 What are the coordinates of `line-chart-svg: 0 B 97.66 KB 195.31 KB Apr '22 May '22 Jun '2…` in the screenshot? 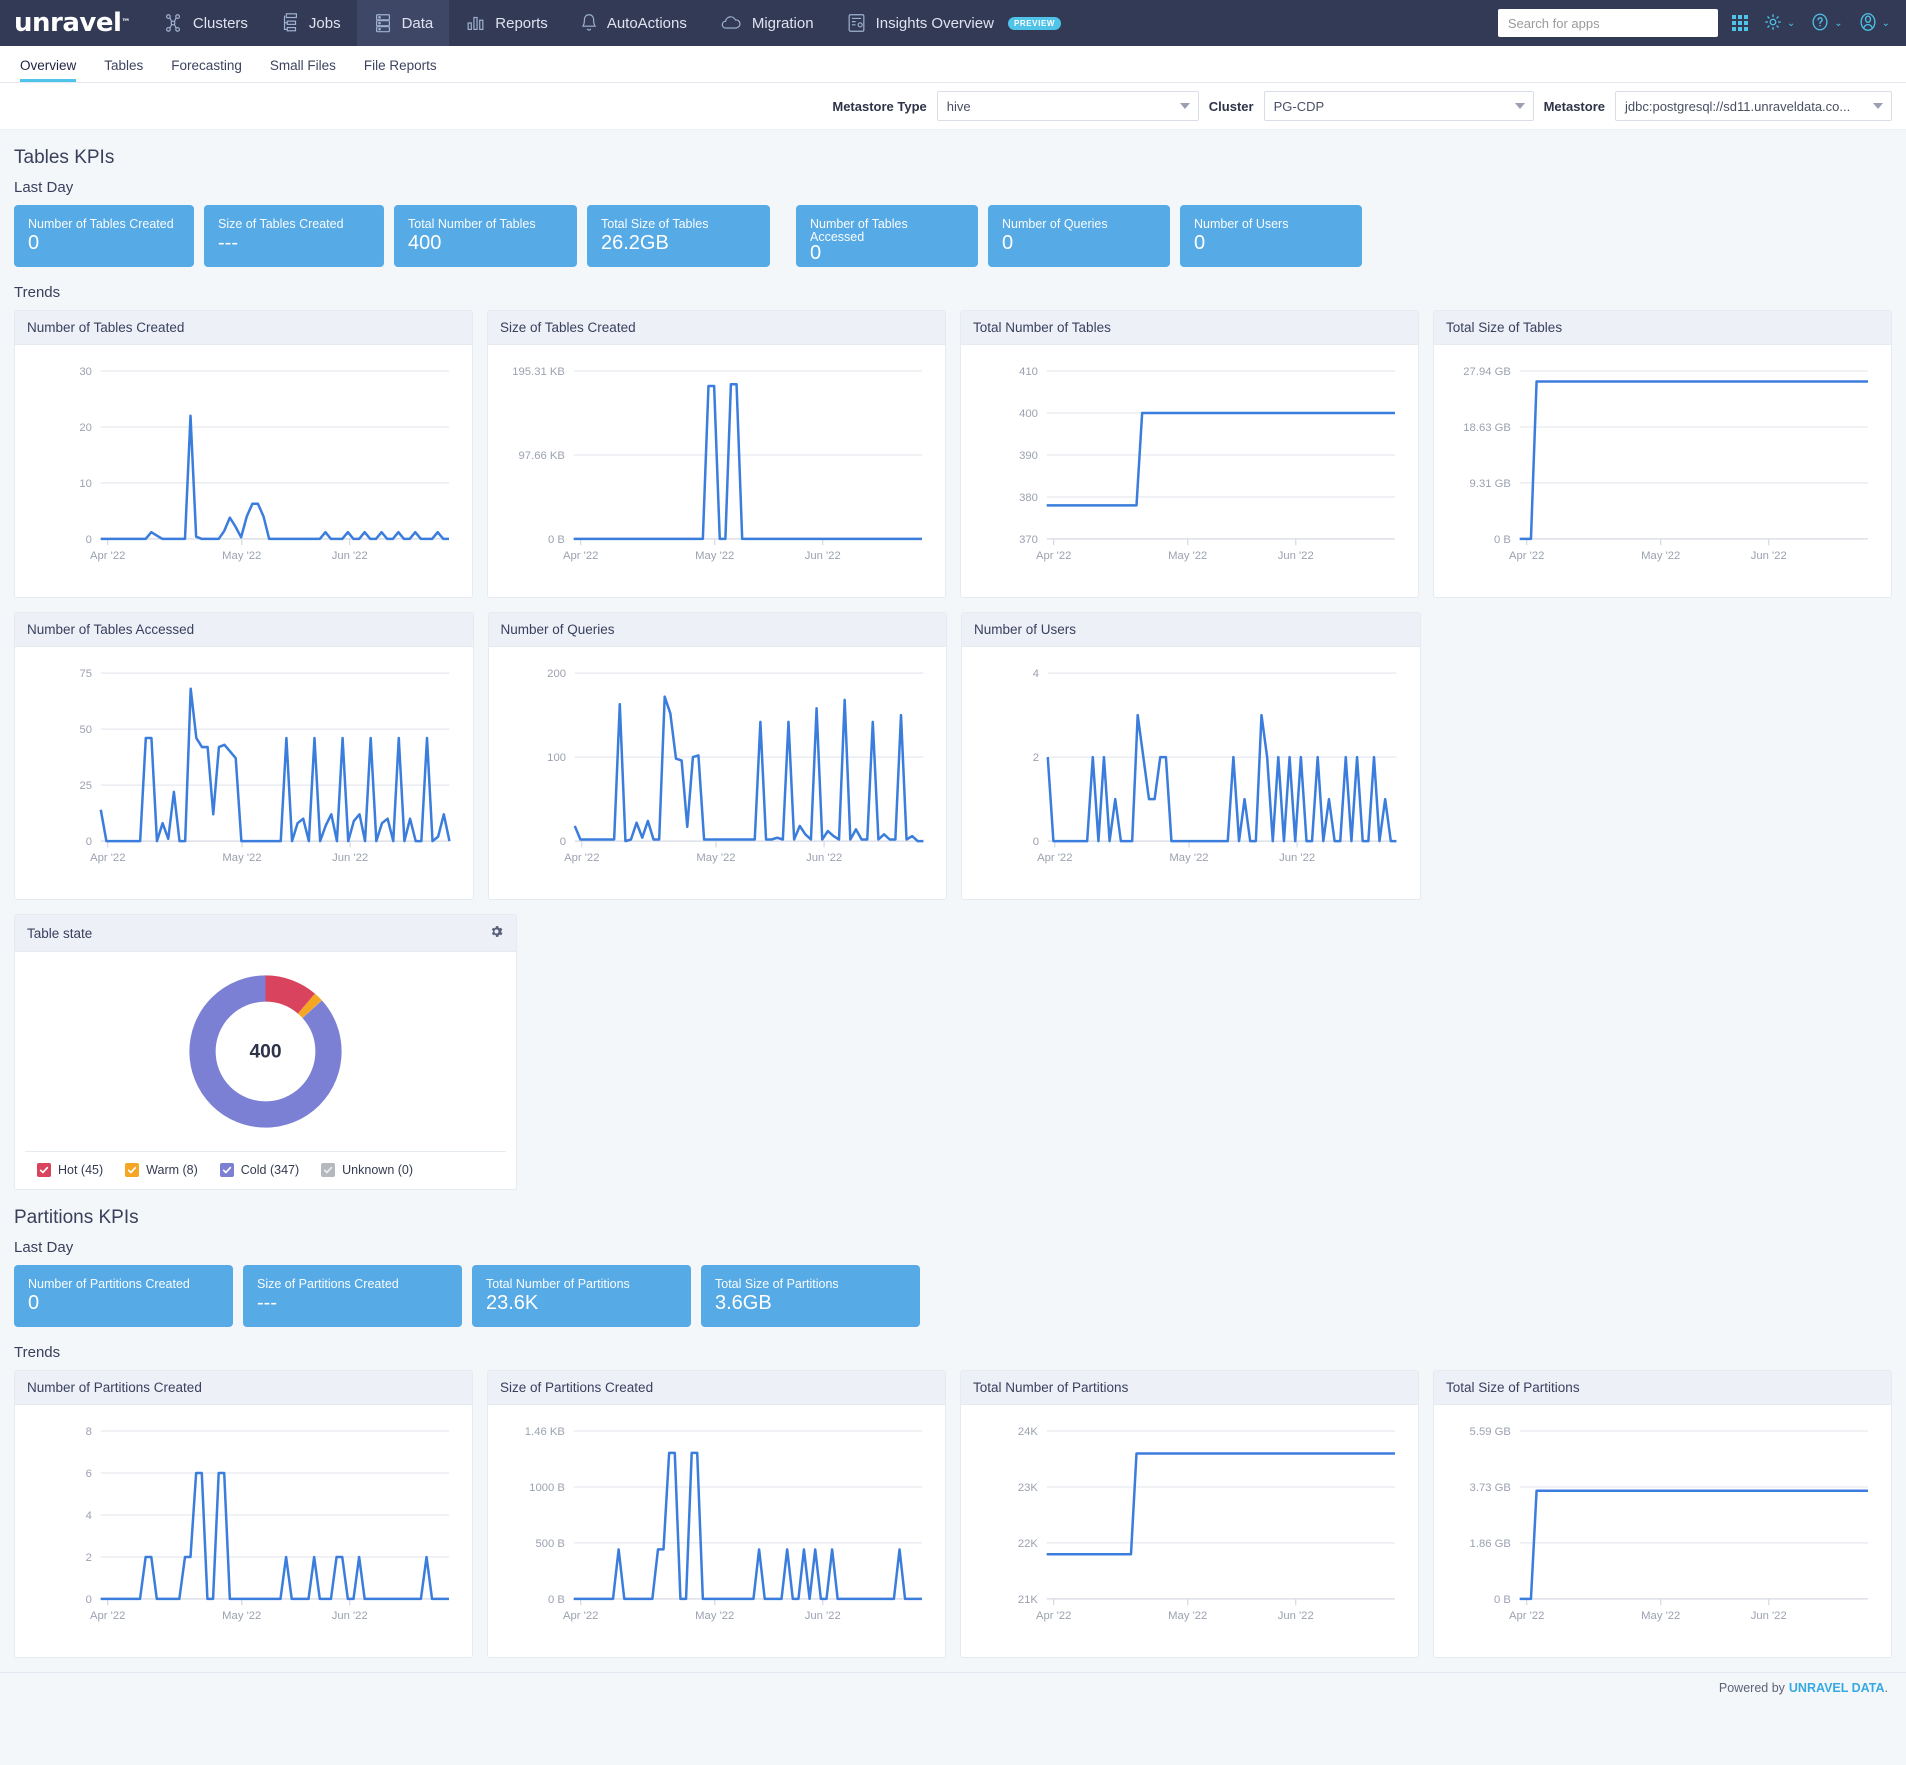 It's located at (717, 464).